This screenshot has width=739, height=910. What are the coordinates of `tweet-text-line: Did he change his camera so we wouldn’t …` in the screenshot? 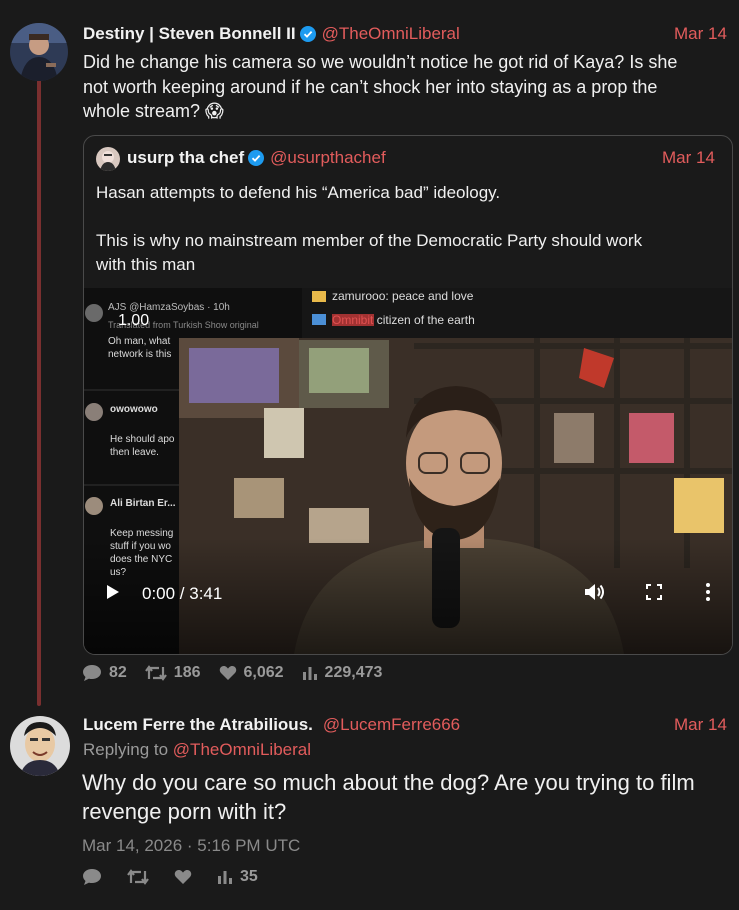 It's located at (380, 62).